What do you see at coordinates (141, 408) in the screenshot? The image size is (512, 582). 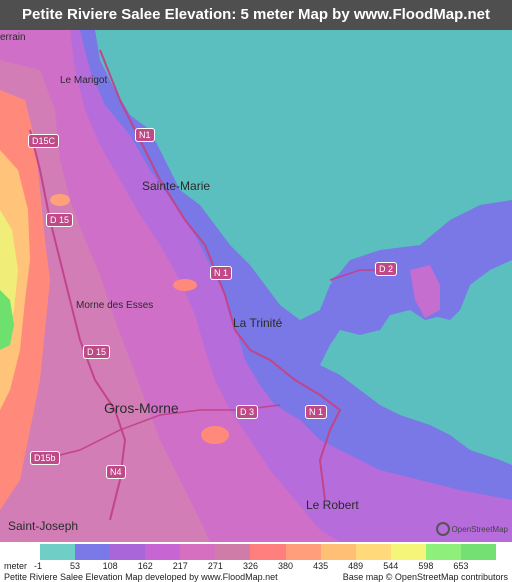 I see `place-gros-morne: Gros-Morne` at bounding box center [141, 408].